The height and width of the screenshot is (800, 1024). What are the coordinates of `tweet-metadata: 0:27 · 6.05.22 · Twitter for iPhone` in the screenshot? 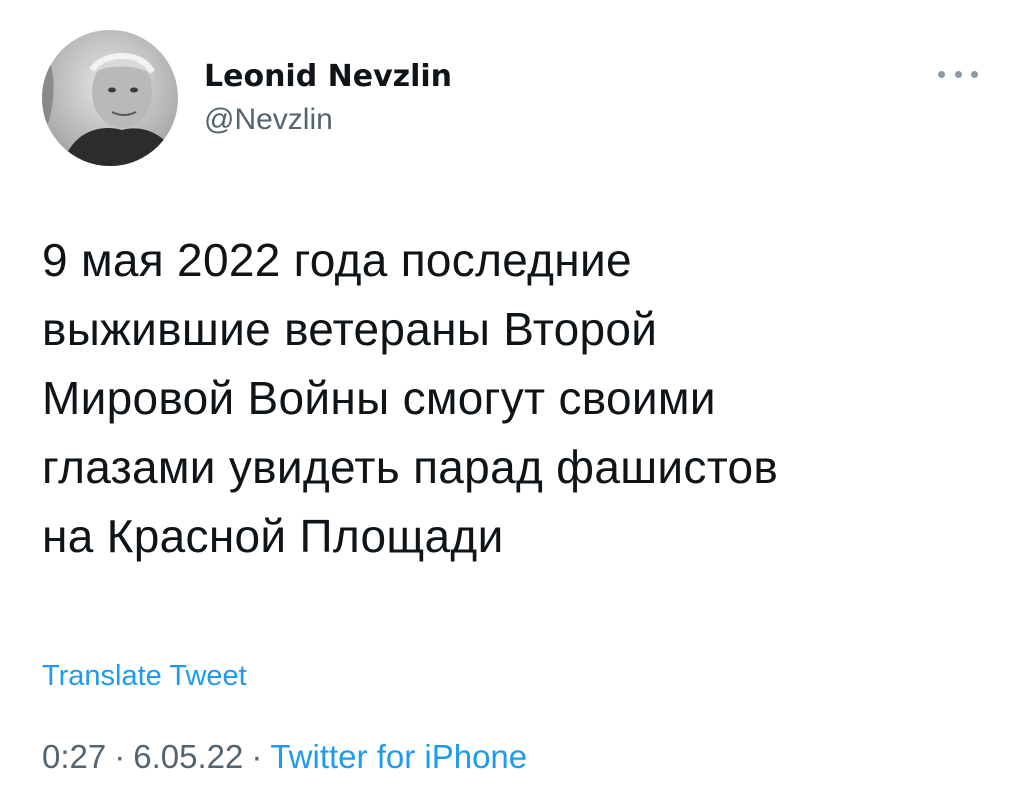 It's located at (284, 757).